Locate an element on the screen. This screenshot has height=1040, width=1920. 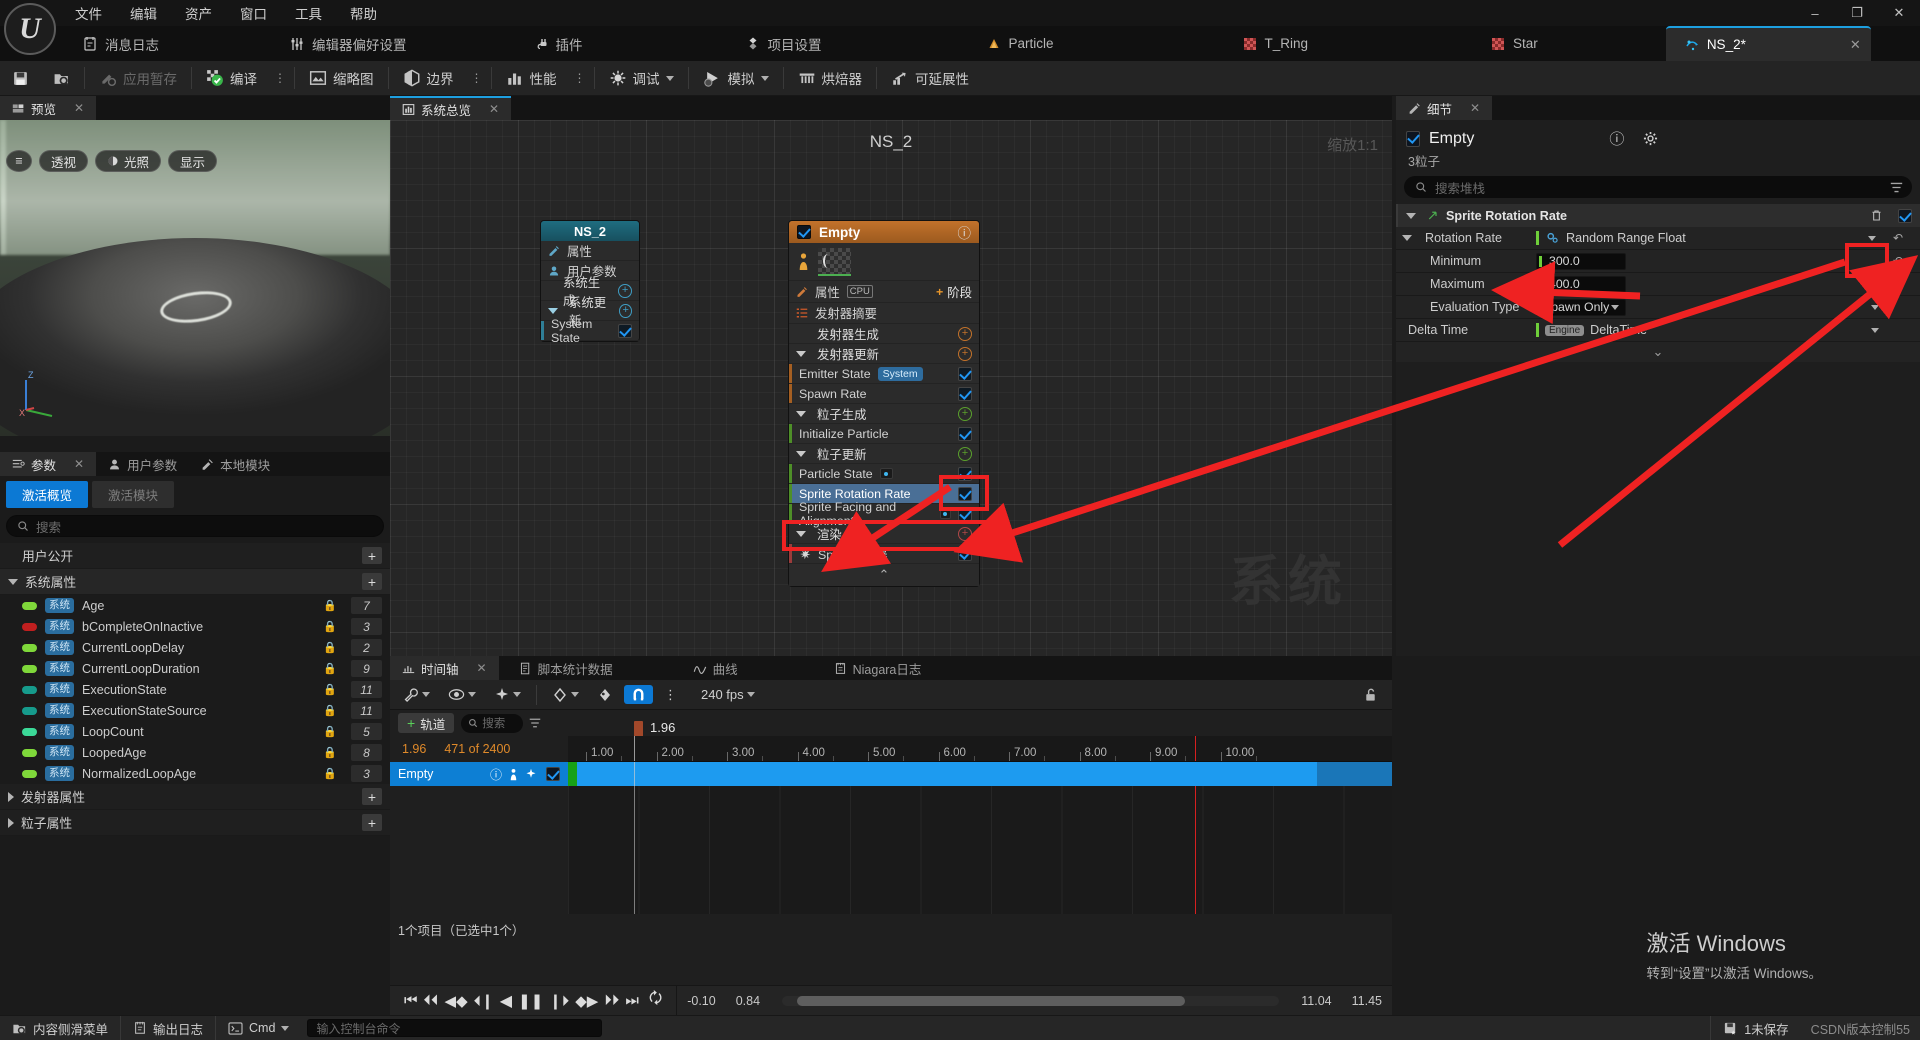
step-forward-frames-button: ⏵⏵ is located at coordinates (611, 1000).